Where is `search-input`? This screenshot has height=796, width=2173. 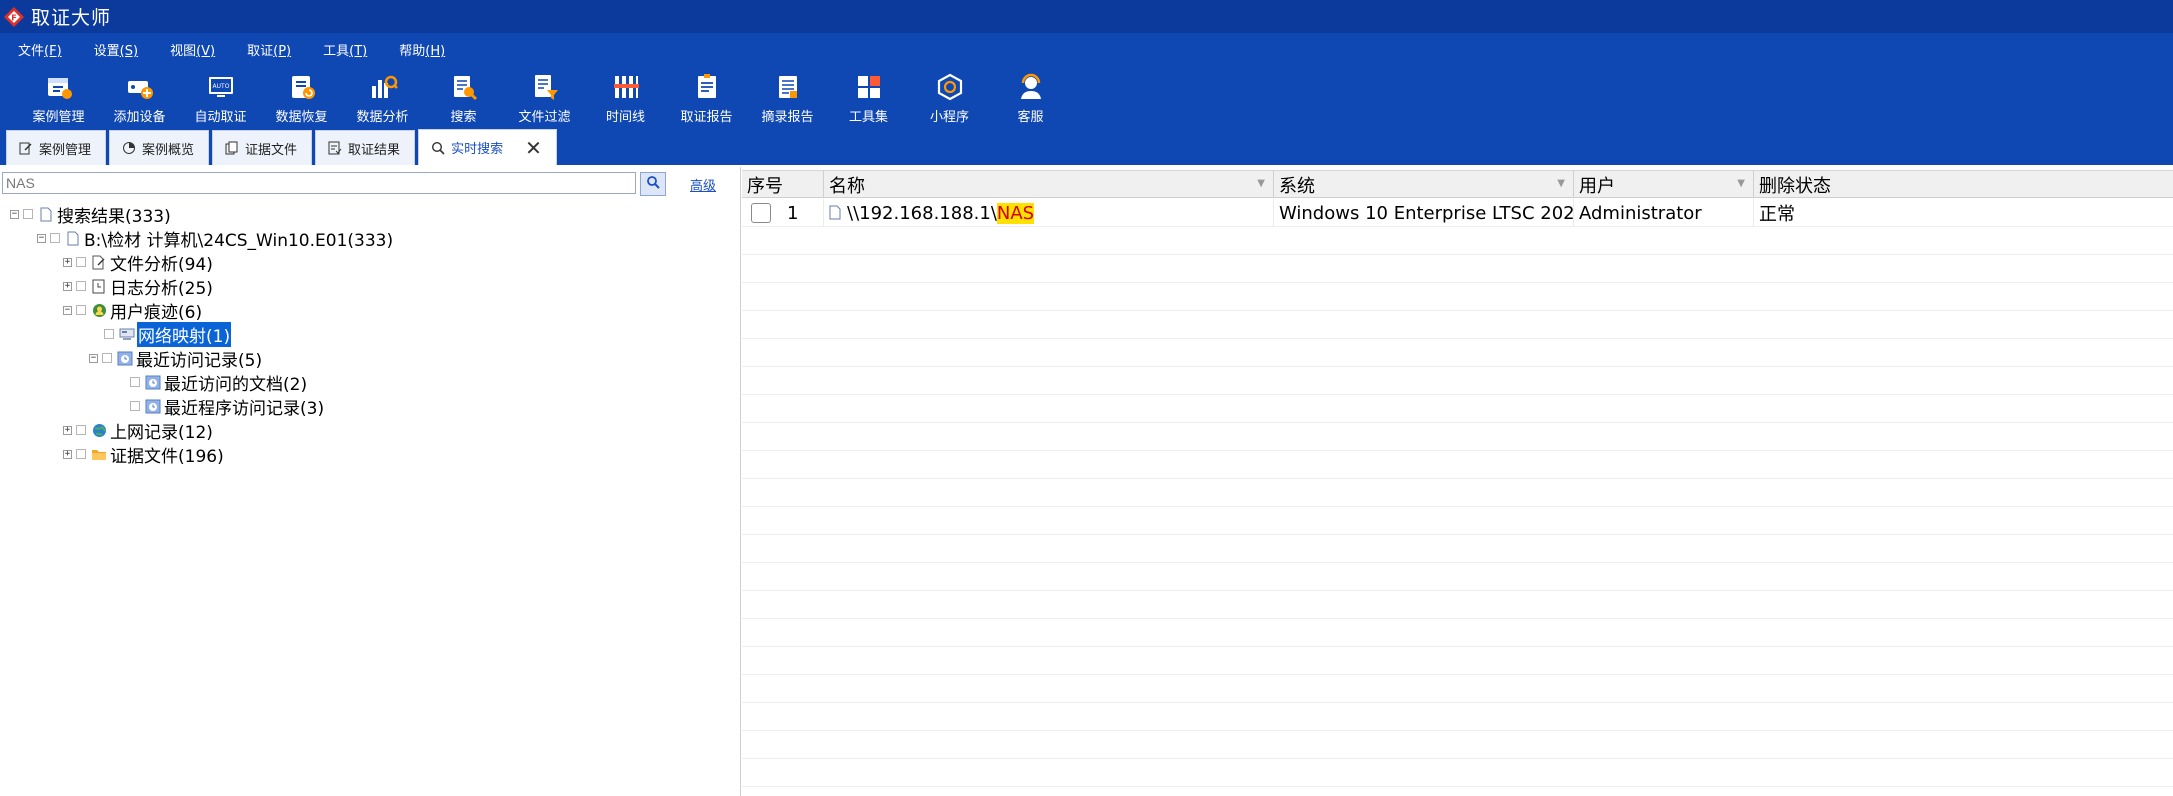 search-input is located at coordinates (319, 183).